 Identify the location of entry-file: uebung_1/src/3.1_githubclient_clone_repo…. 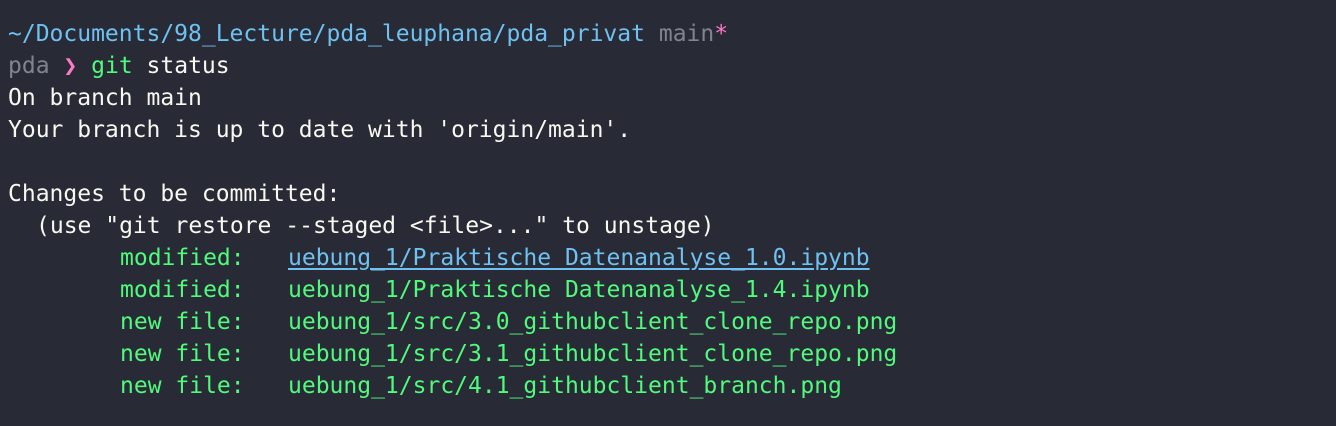
(593, 354).